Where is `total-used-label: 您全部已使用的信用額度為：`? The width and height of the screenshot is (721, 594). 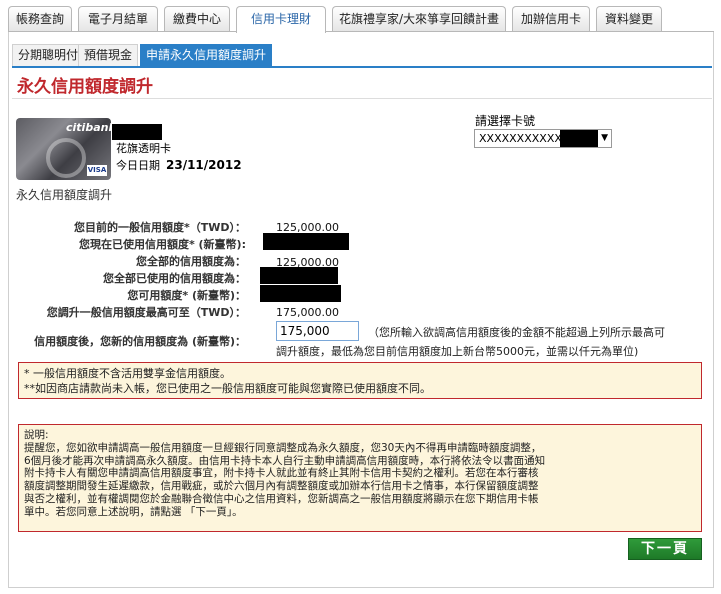
total-used-label: 您全部已使用的信用額度為： is located at coordinates (174, 278).